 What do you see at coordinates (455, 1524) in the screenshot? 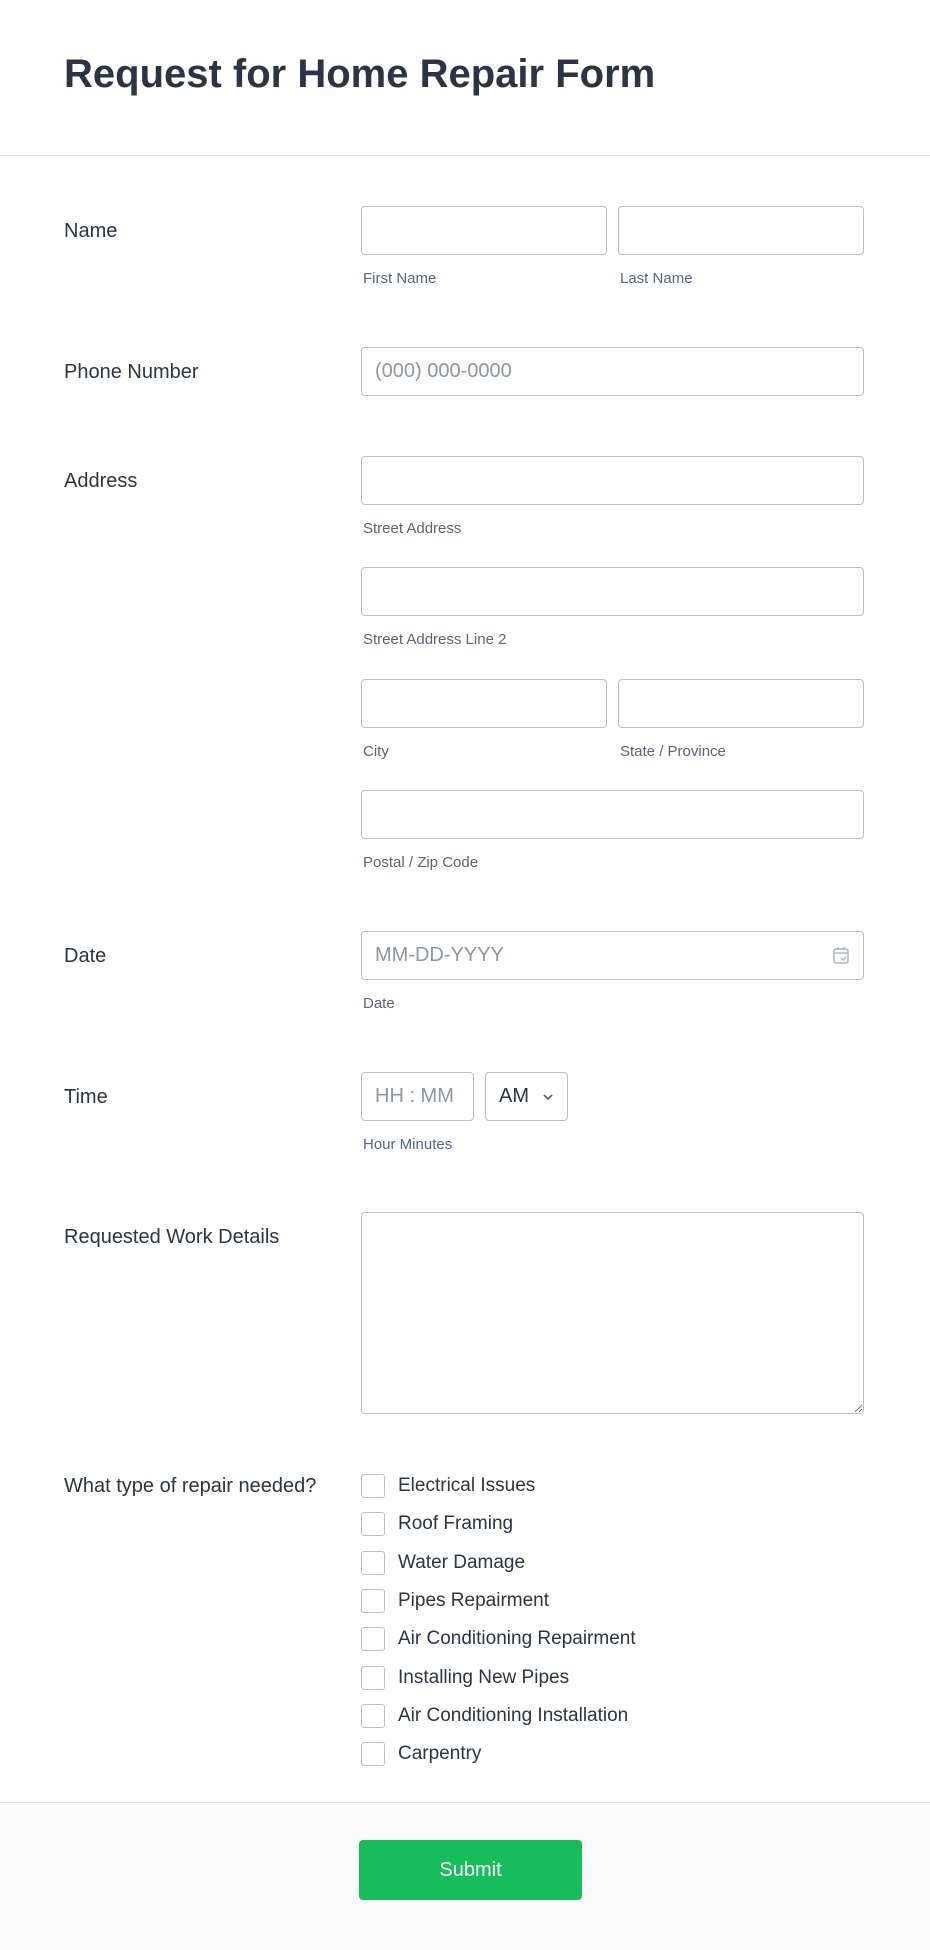
I see `checkbox-label: Roof Framing` at bounding box center [455, 1524].